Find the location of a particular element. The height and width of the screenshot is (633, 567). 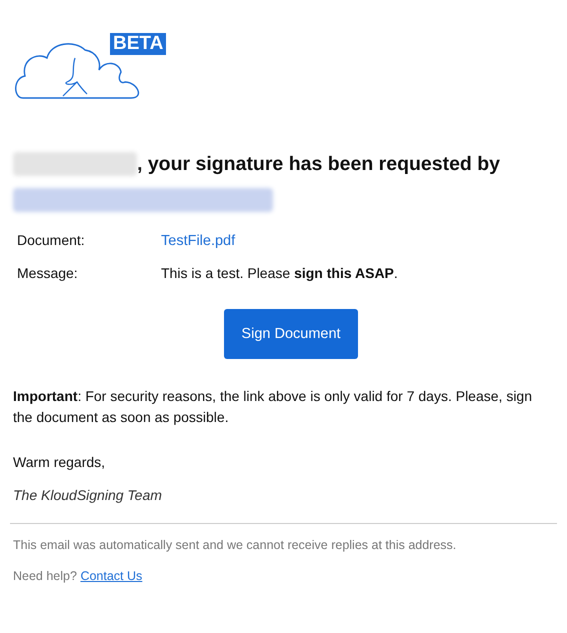

message-text: This is a test. Please sign this ASAP. is located at coordinates (280, 273).